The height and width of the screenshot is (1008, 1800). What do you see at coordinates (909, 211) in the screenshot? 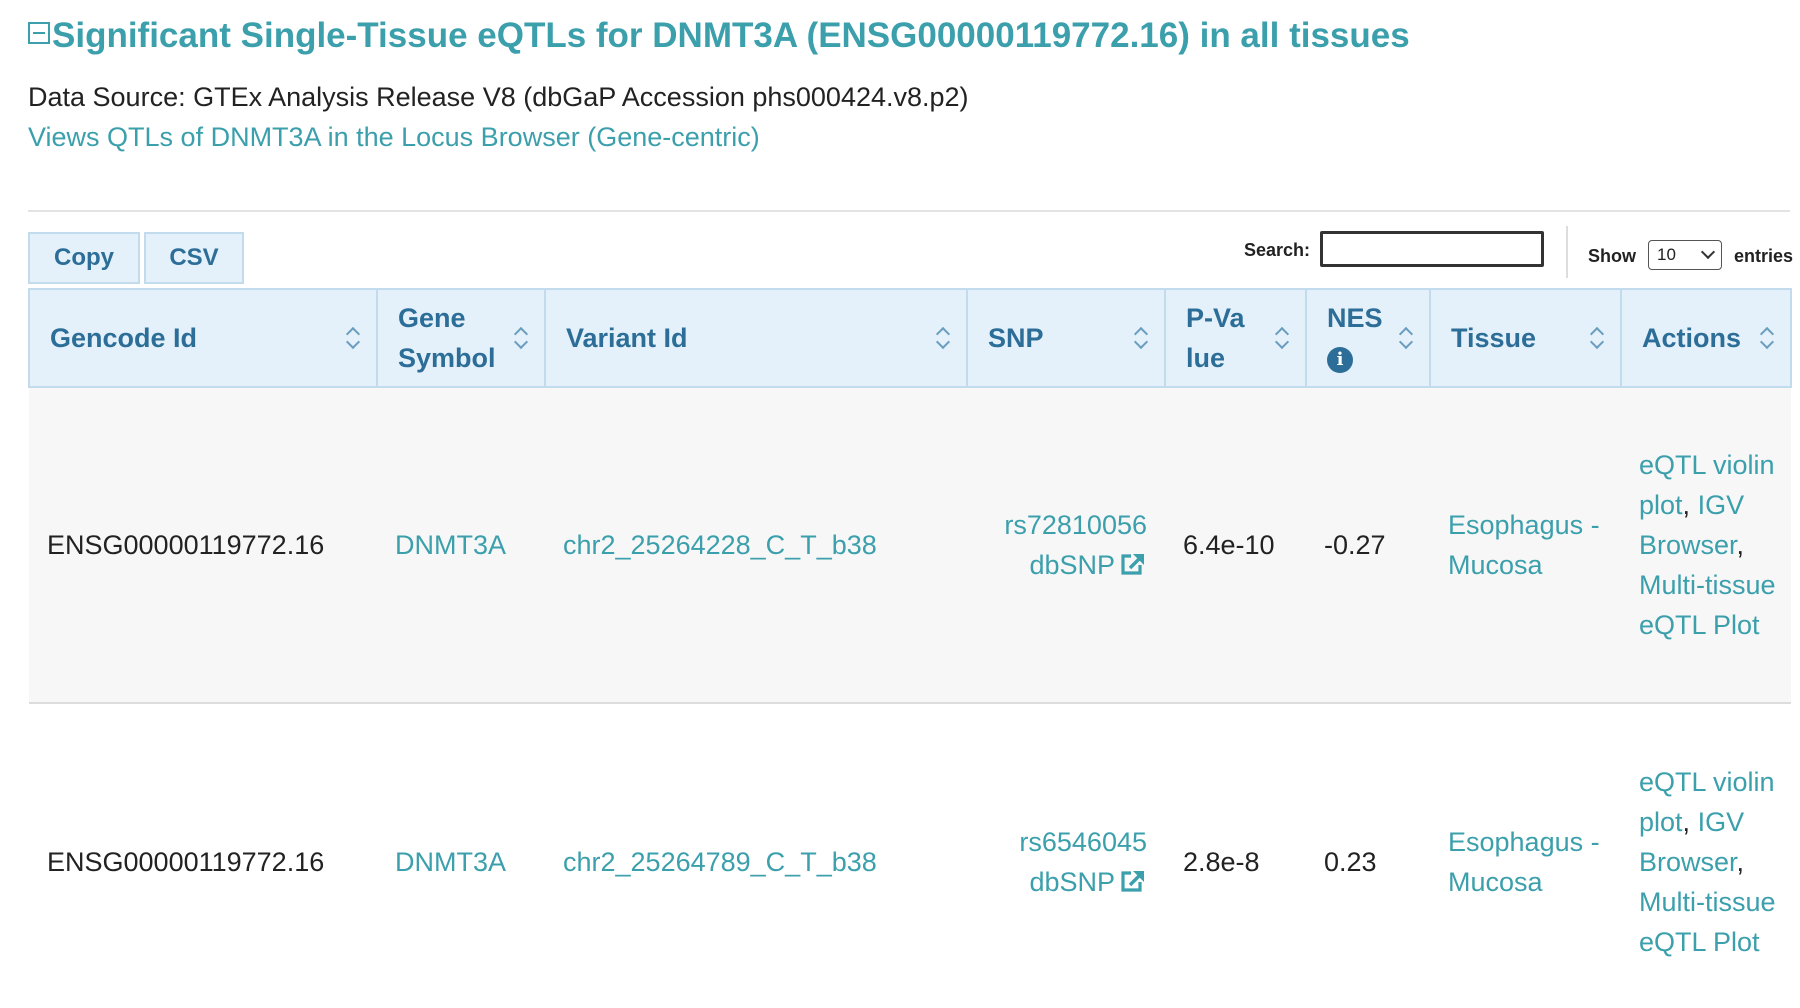
I see `divider` at bounding box center [909, 211].